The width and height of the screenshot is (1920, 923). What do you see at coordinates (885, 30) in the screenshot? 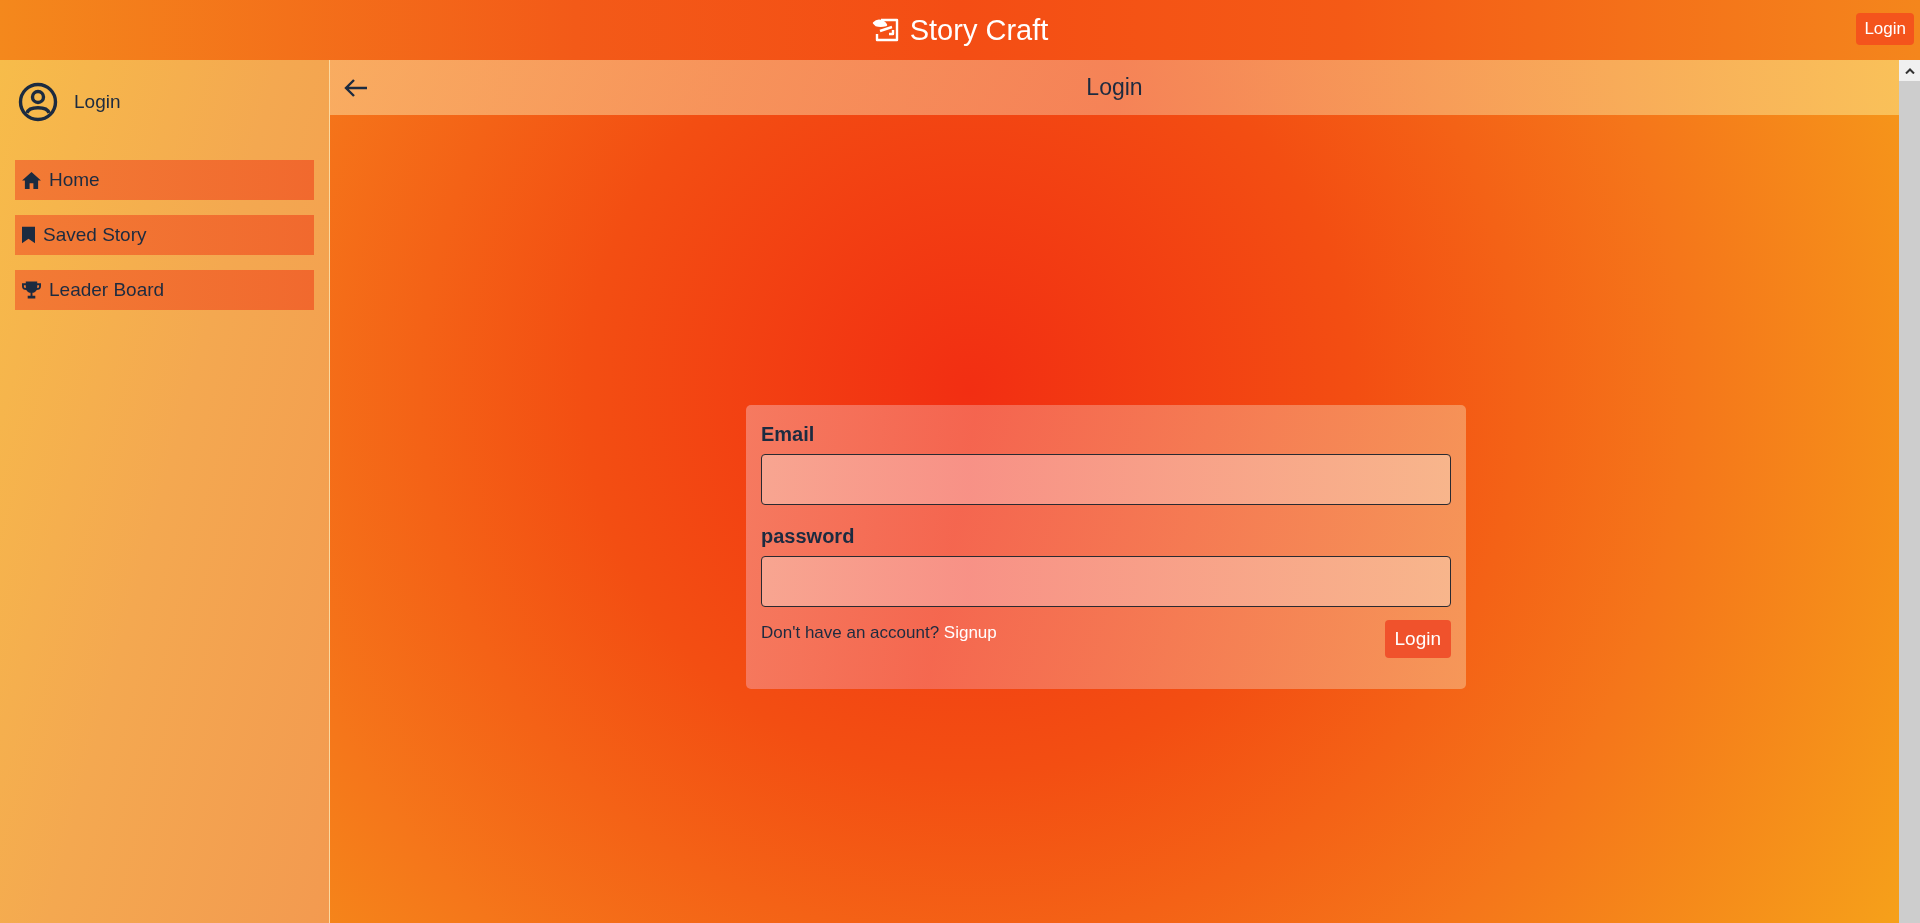
I see `logo-icon` at bounding box center [885, 30].